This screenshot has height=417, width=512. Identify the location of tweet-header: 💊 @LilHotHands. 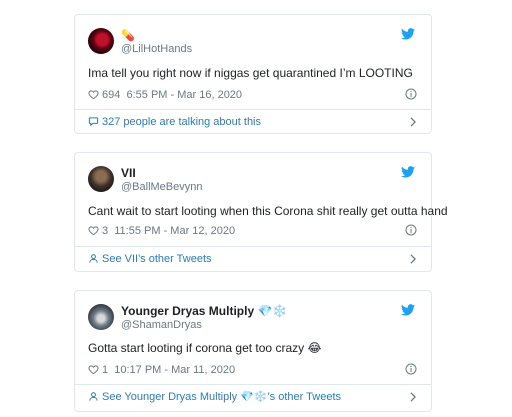
(253, 43).